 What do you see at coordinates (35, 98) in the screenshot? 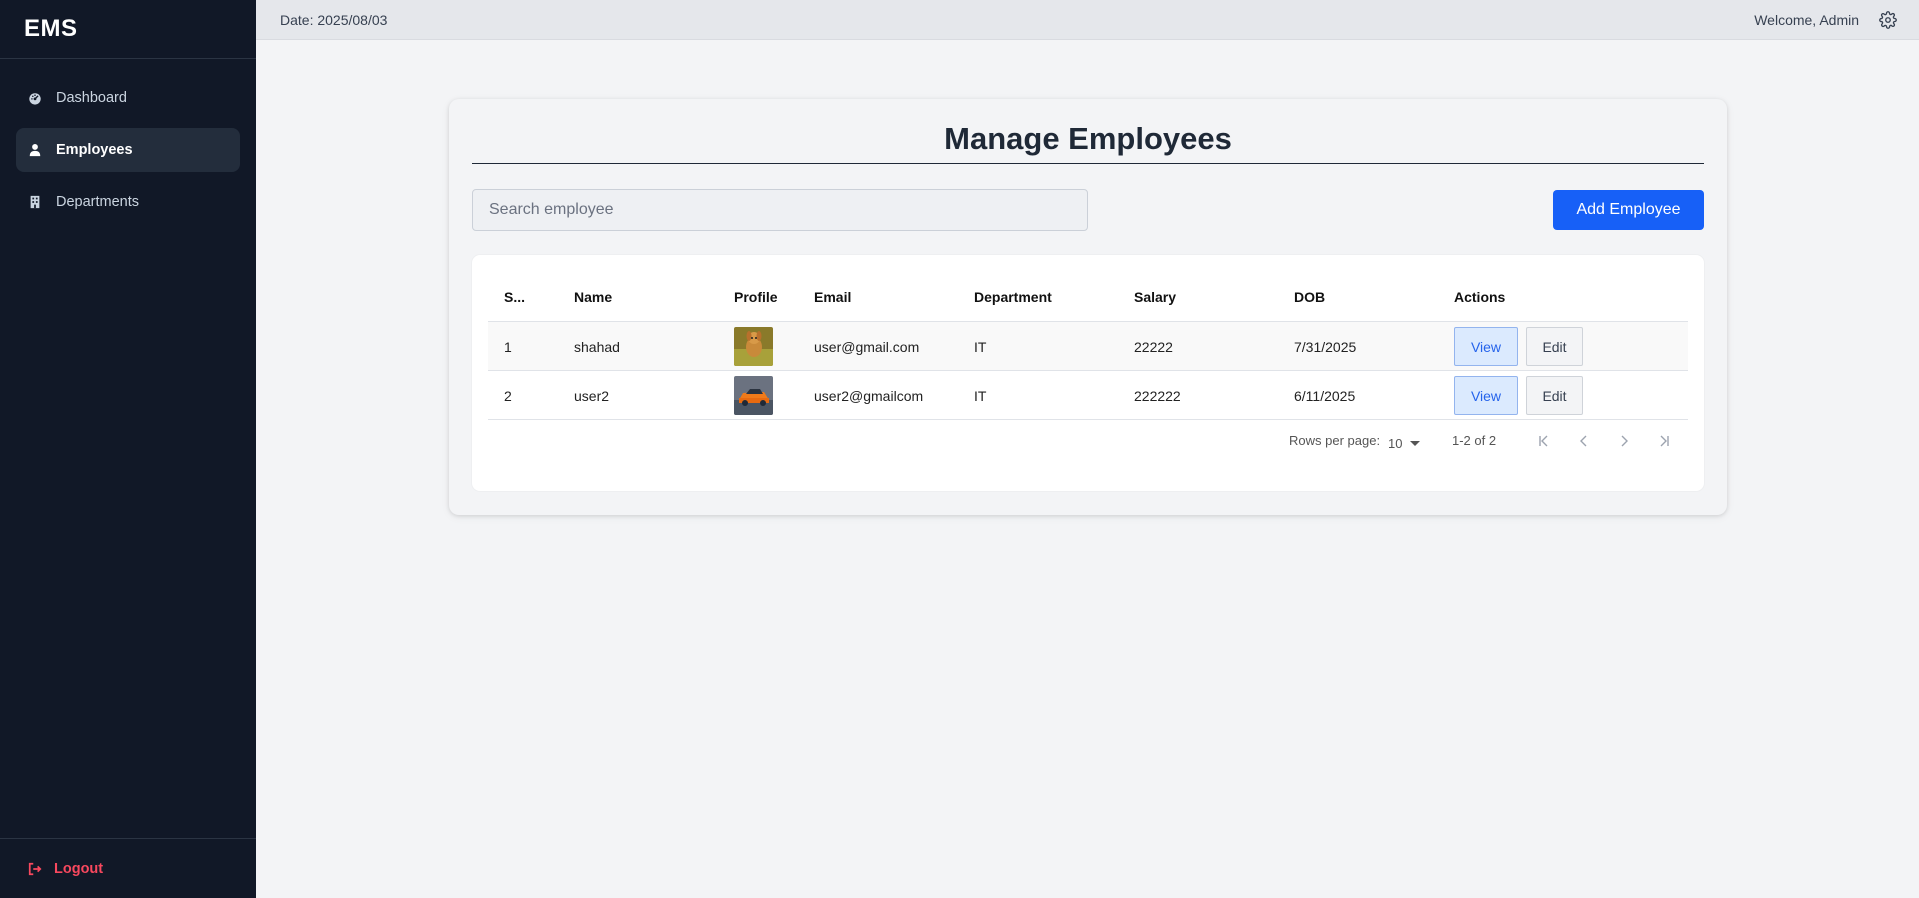
I see `tachometer-icon` at bounding box center [35, 98].